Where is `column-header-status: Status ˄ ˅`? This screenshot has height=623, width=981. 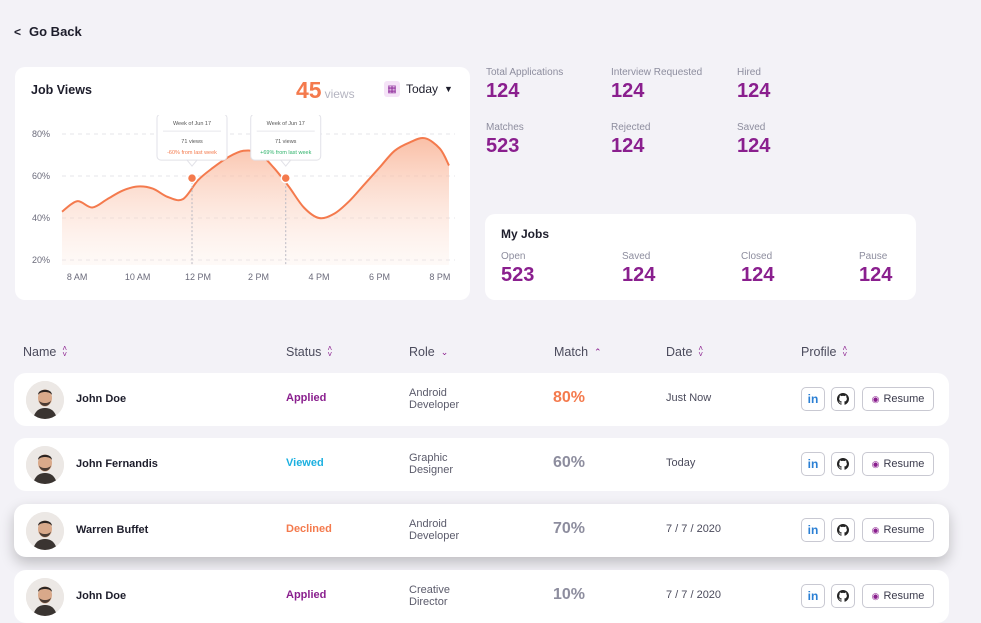 column-header-status: Status ˄ ˅ is located at coordinates (309, 352).